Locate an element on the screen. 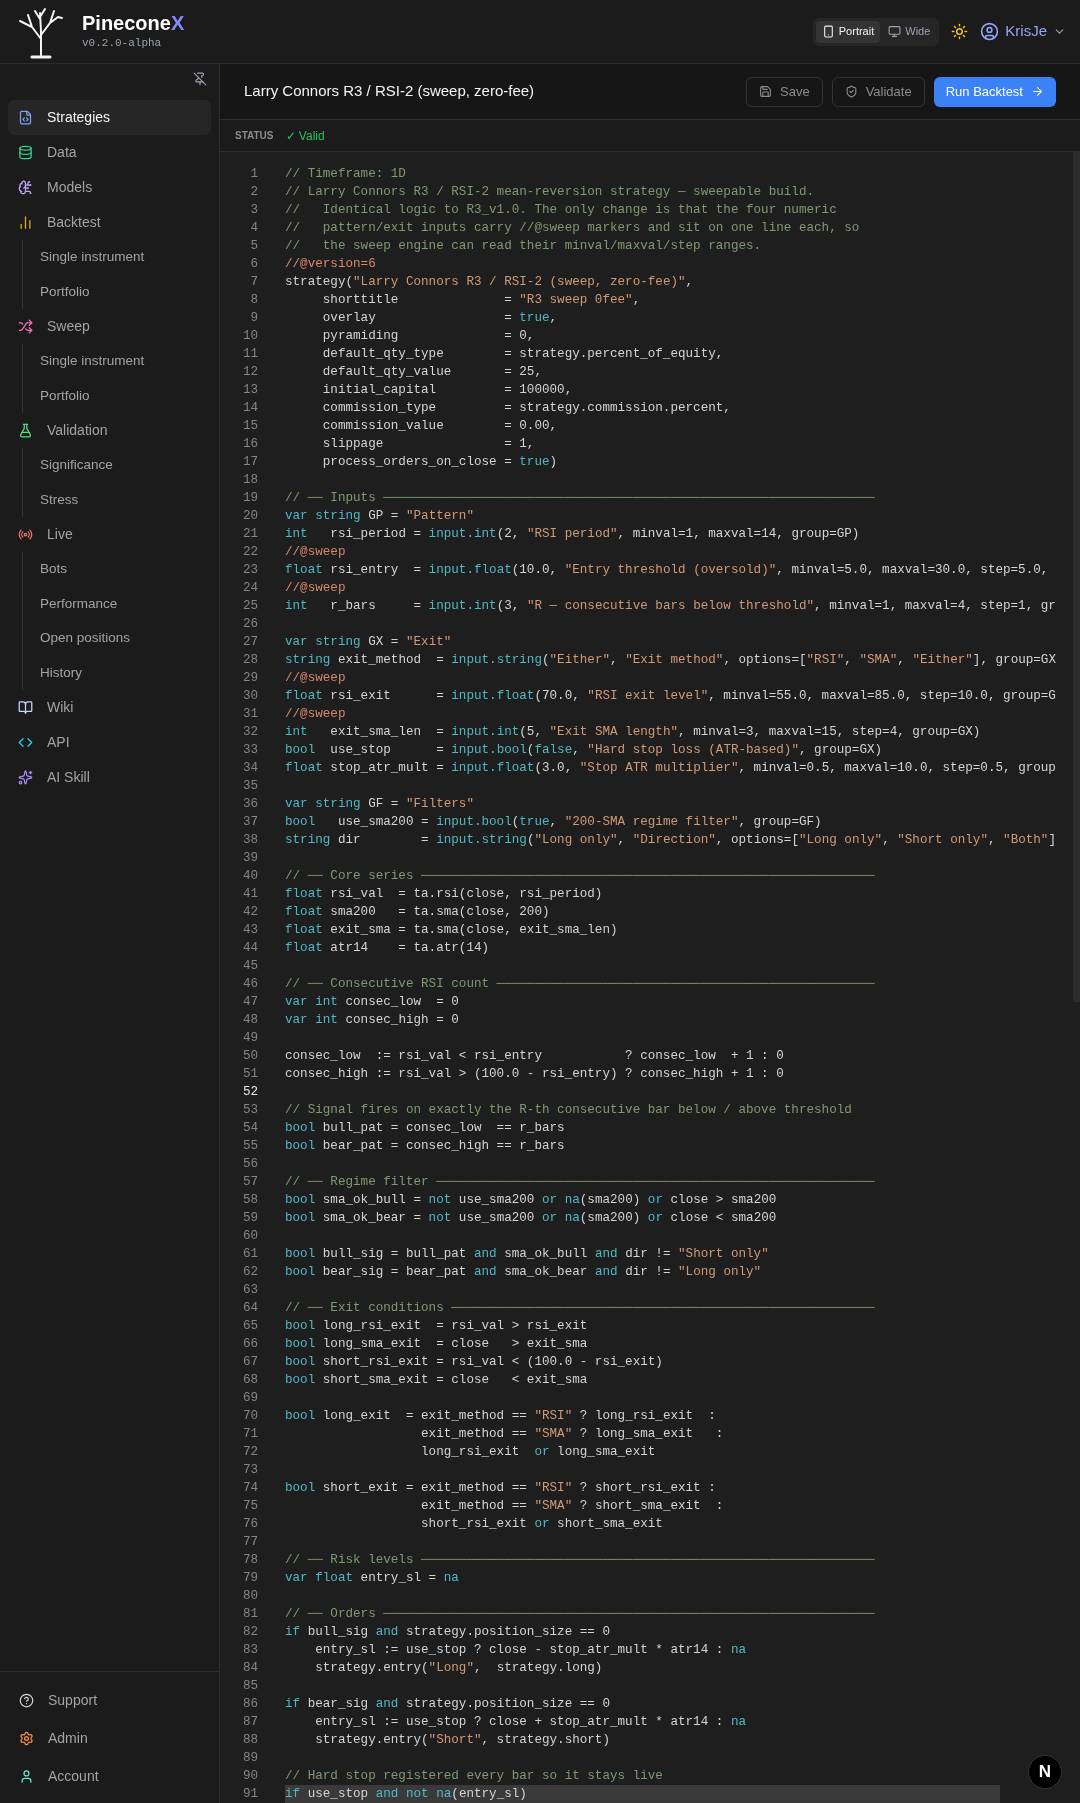 This screenshot has width=1080, height=1803. line-number: 76 is located at coordinates (249, 1524).